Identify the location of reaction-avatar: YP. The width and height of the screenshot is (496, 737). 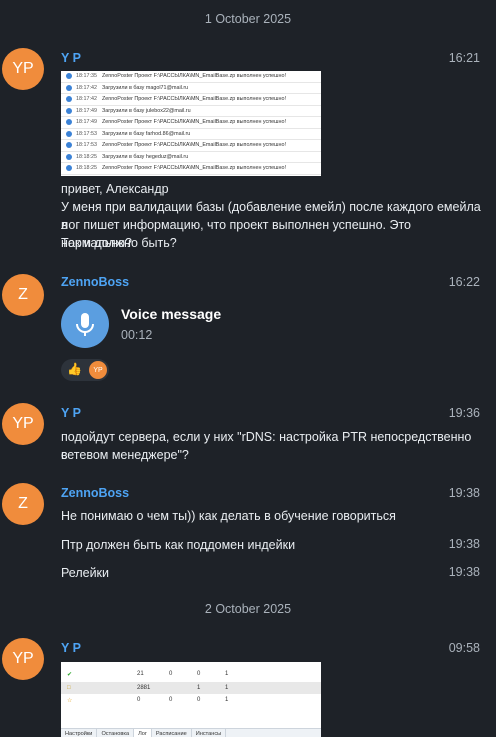
(98, 370).